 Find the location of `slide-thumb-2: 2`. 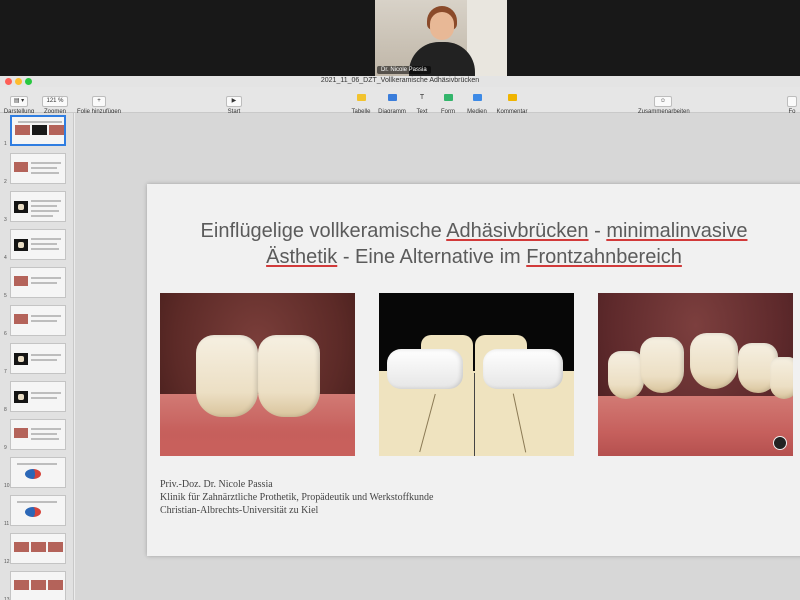

slide-thumb-2: 2 is located at coordinates (36, 169).